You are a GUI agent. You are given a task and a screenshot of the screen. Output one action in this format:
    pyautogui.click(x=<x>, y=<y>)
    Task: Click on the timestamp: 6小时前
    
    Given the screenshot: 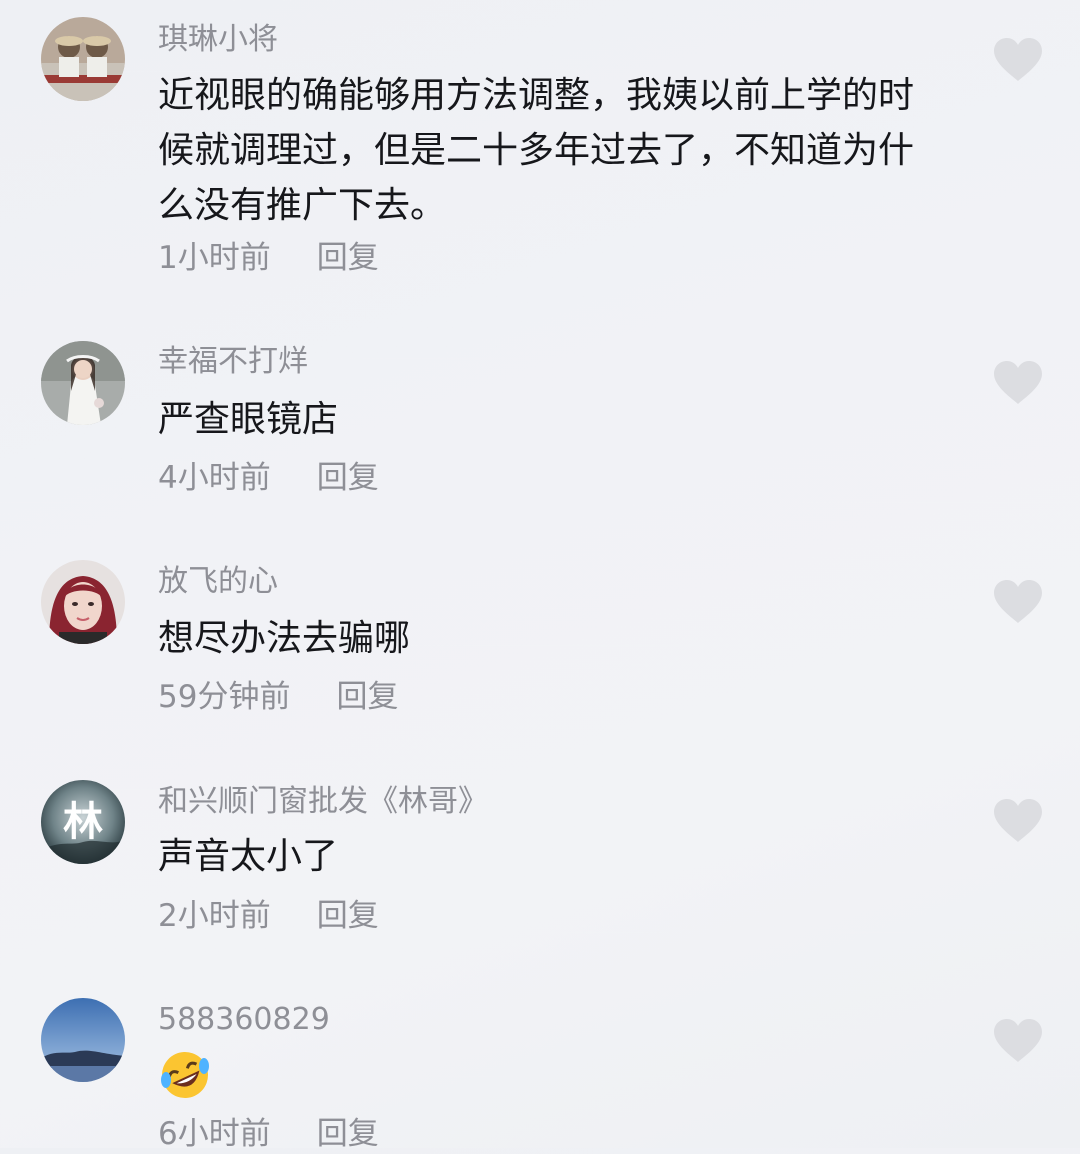 What is the action you would take?
    pyautogui.click(x=214, y=1134)
    